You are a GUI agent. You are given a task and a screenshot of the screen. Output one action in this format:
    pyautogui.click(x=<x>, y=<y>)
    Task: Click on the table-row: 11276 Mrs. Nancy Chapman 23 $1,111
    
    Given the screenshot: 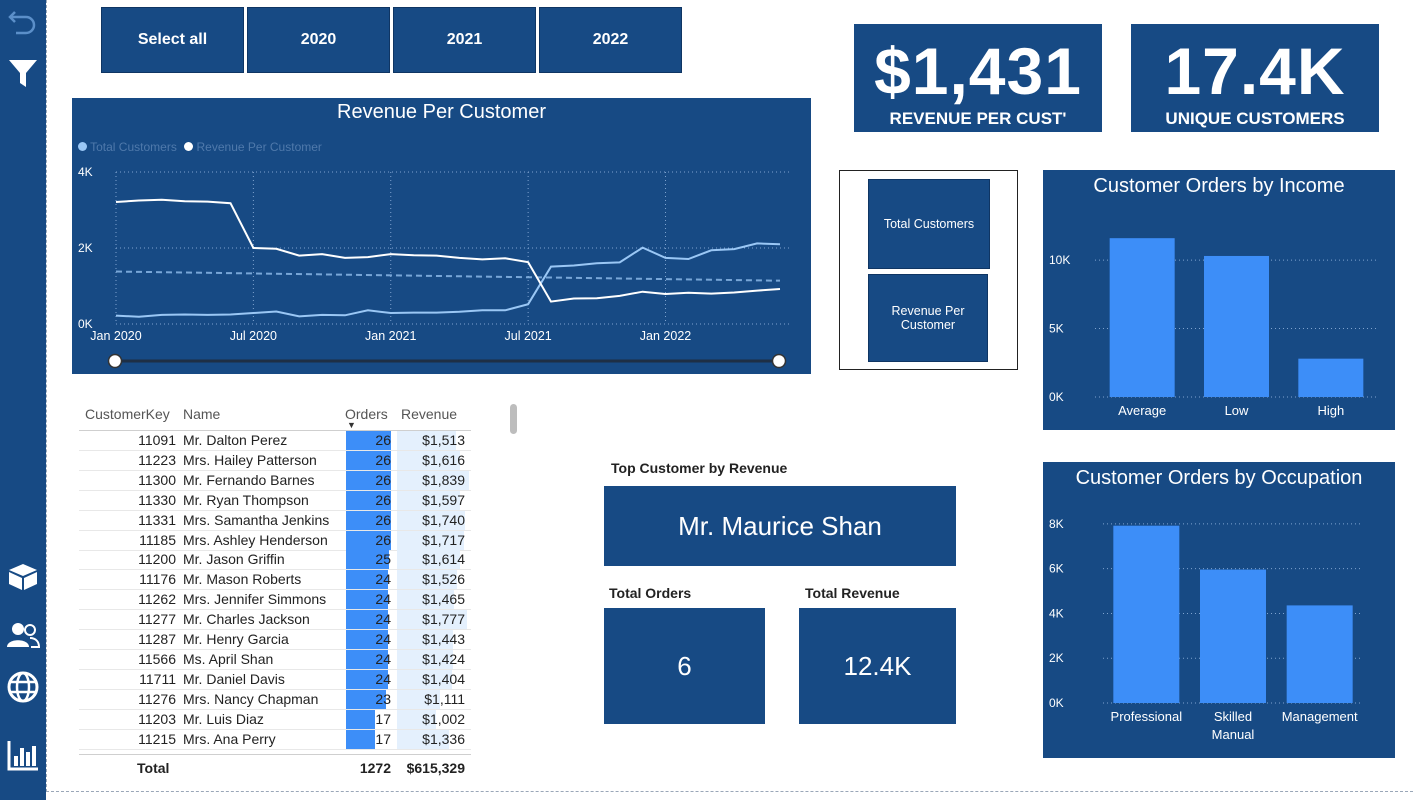 What is the action you would take?
    pyautogui.click(x=275, y=699)
    